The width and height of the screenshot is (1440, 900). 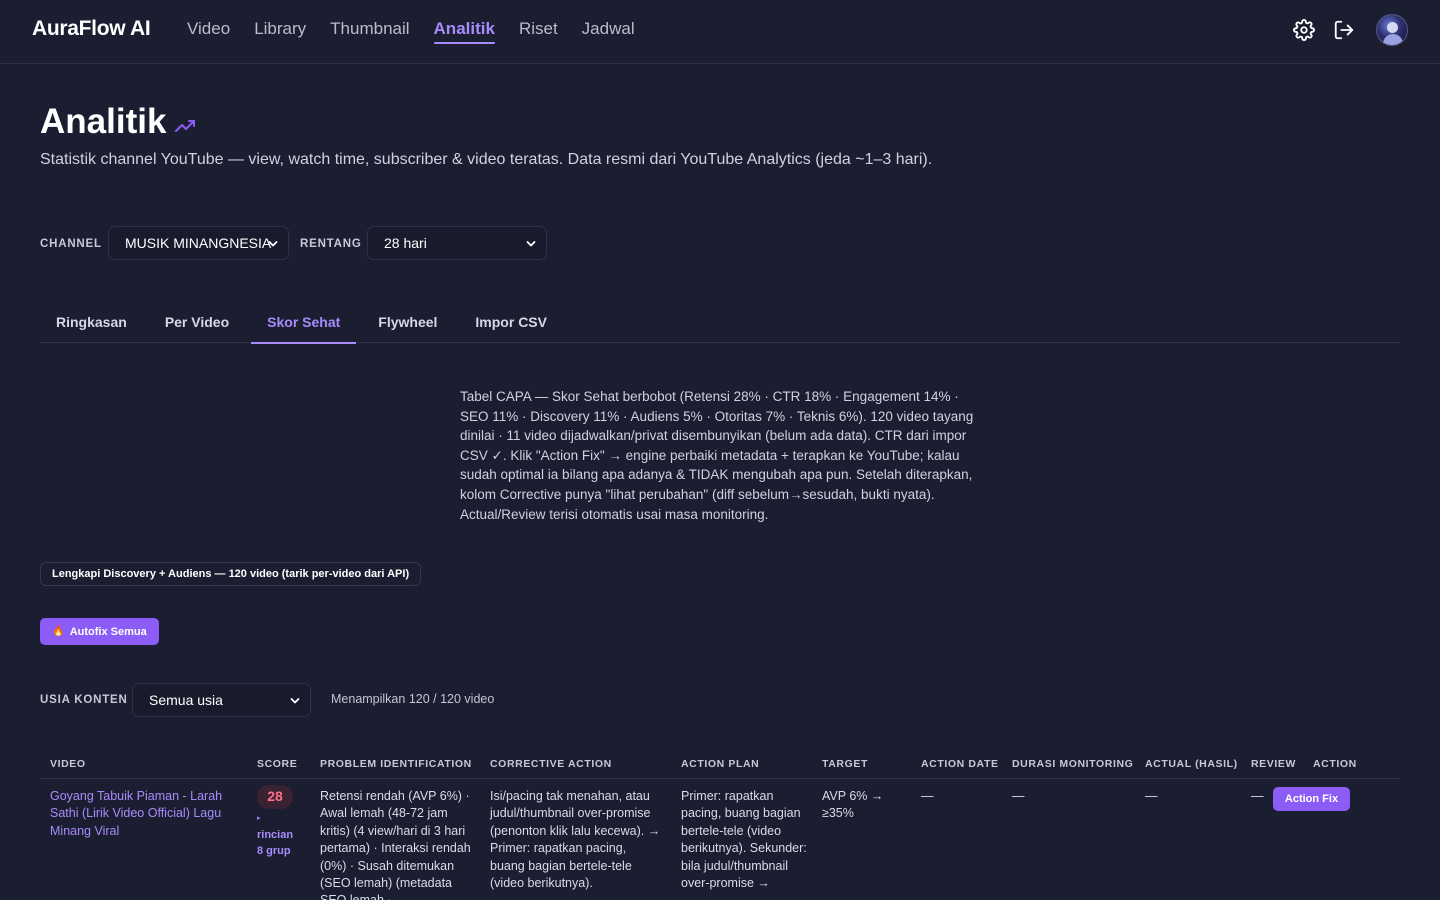 What do you see at coordinates (1151, 796) in the screenshot?
I see `actual-cell: —` at bounding box center [1151, 796].